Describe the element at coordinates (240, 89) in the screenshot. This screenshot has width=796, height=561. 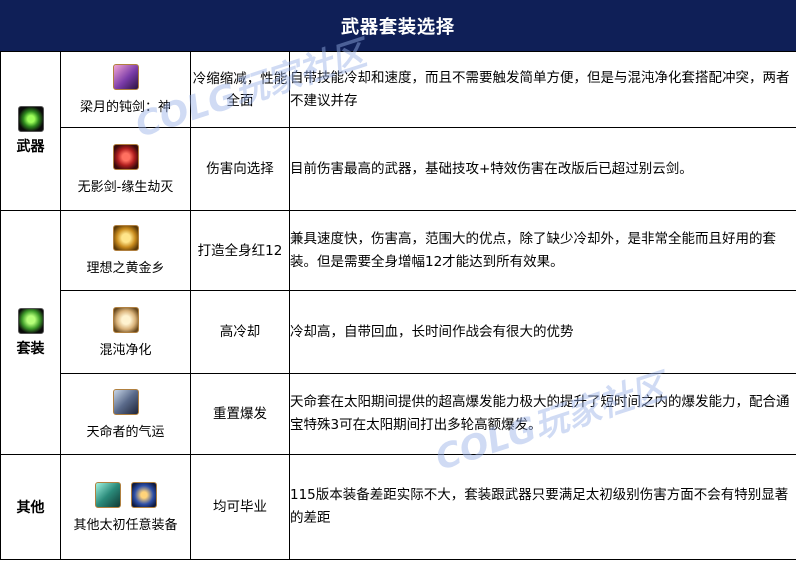
I see `tag-cell: 冷缩缩减，性能全面` at that location.